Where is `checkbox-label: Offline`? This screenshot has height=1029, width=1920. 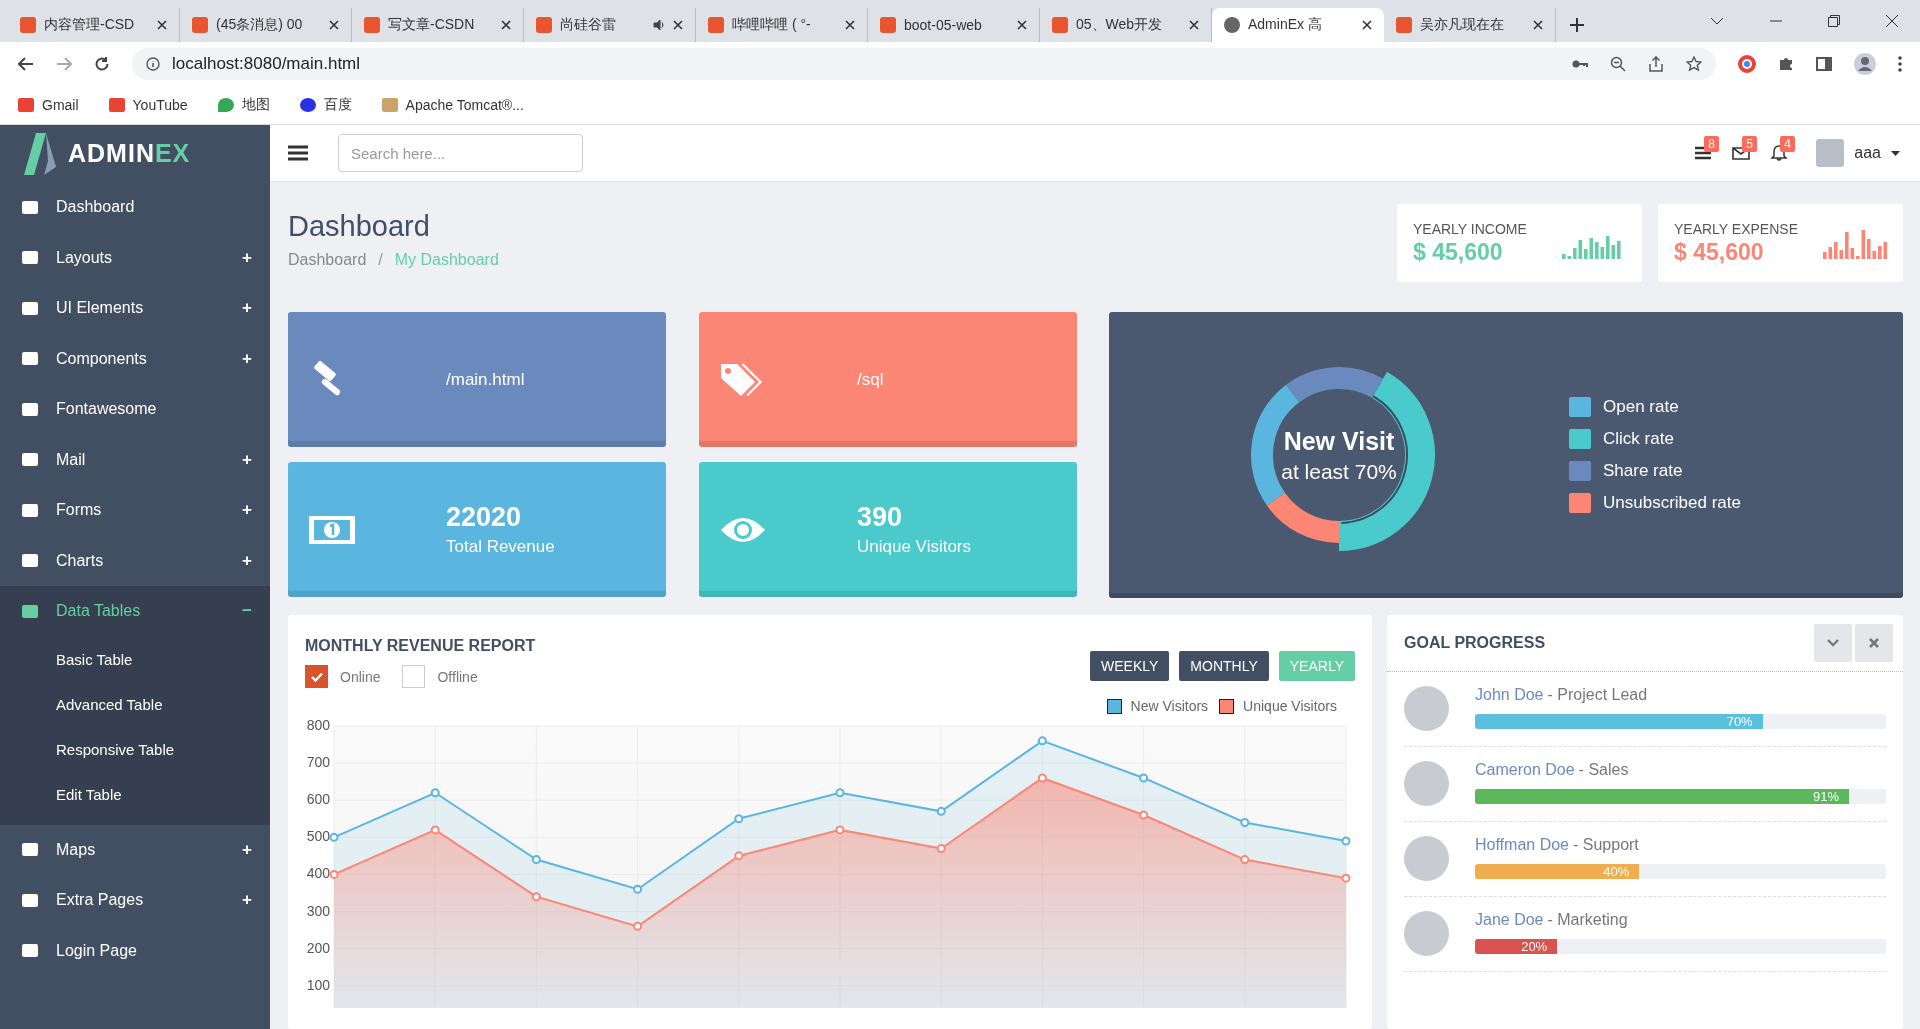 checkbox-label: Offline is located at coordinates (457, 676).